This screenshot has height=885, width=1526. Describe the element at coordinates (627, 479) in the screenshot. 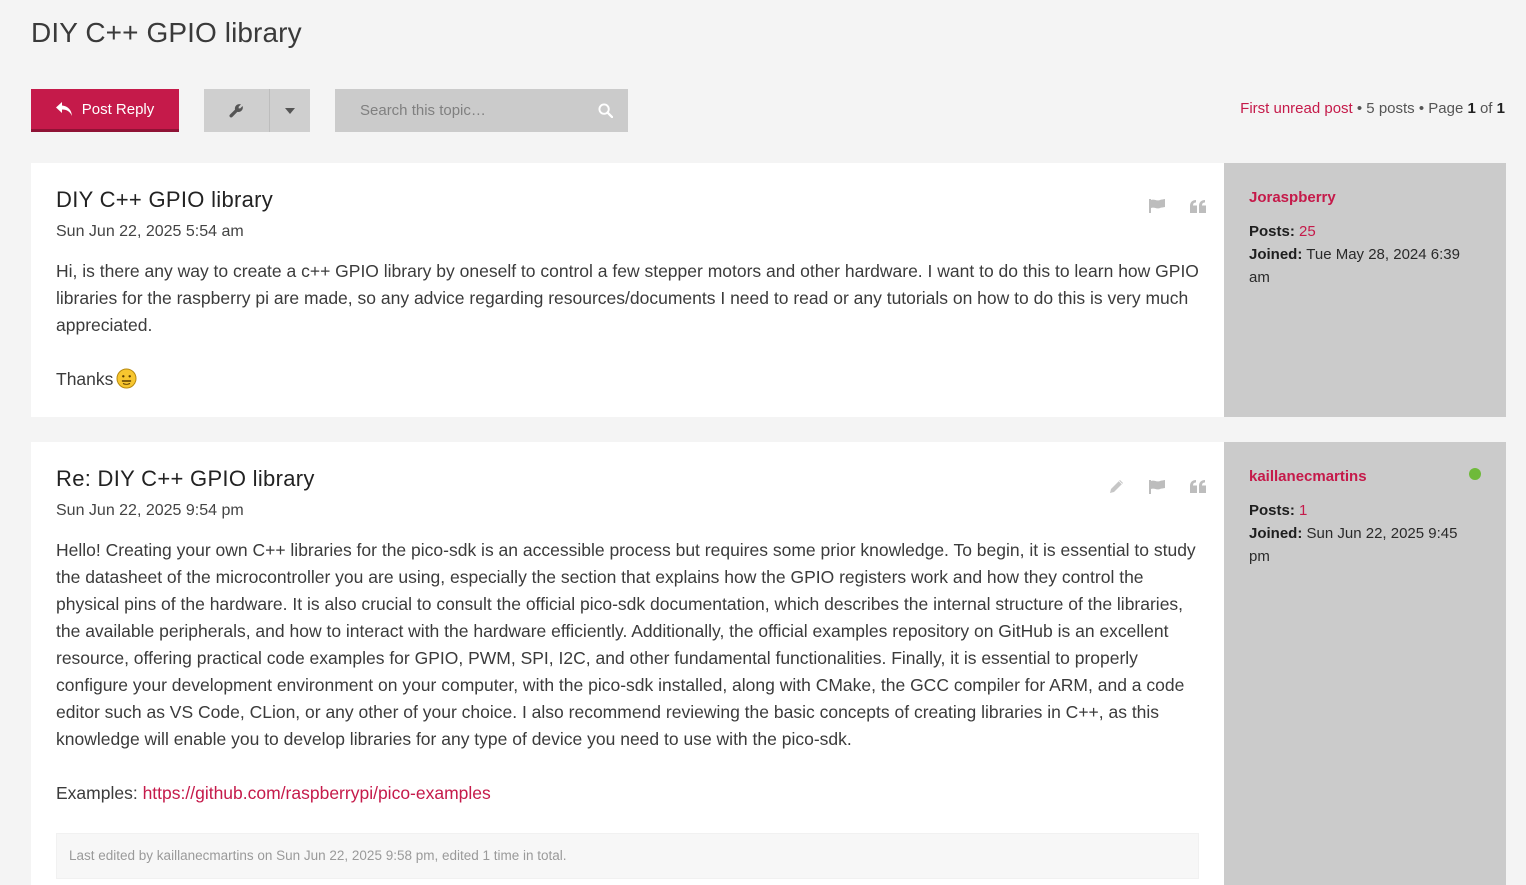

I see `post-title: Re: DIY C++ GPIO library` at that location.